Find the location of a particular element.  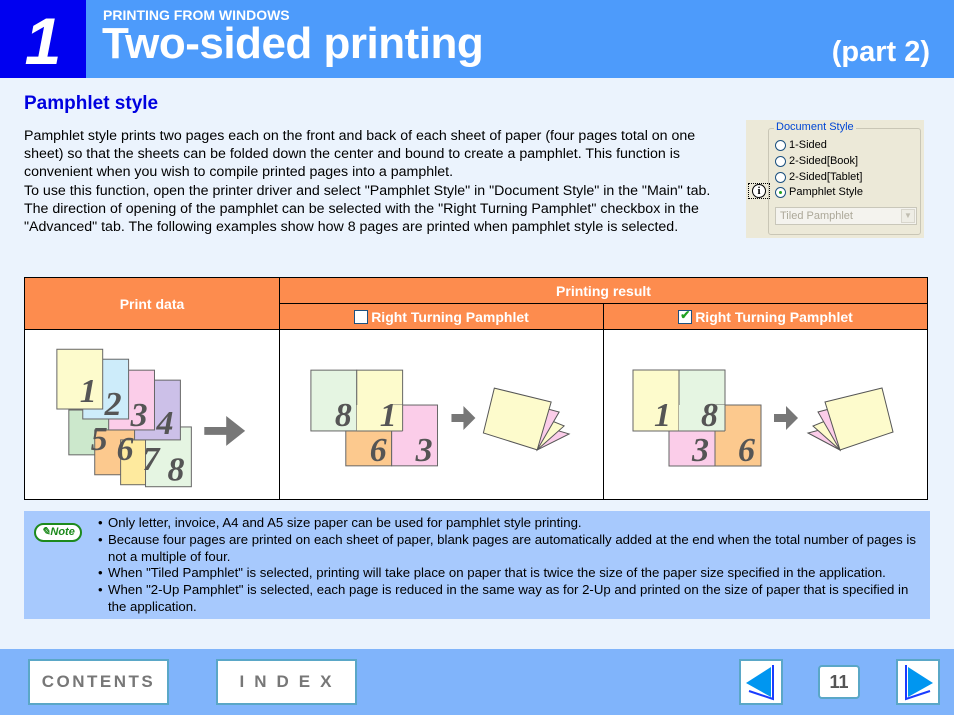

previous-page-button is located at coordinates (761, 682).